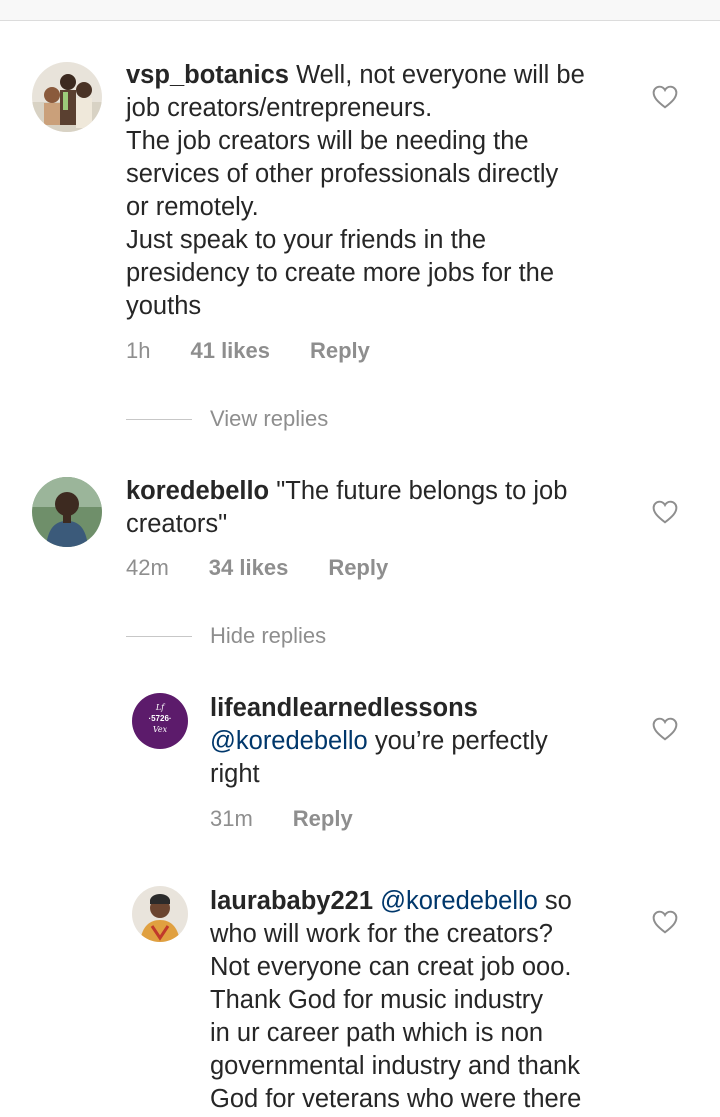 This screenshot has height=1117, width=720. What do you see at coordinates (227, 419) in the screenshot?
I see `view-replies-button: View replies` at bounding box center [227, 419].